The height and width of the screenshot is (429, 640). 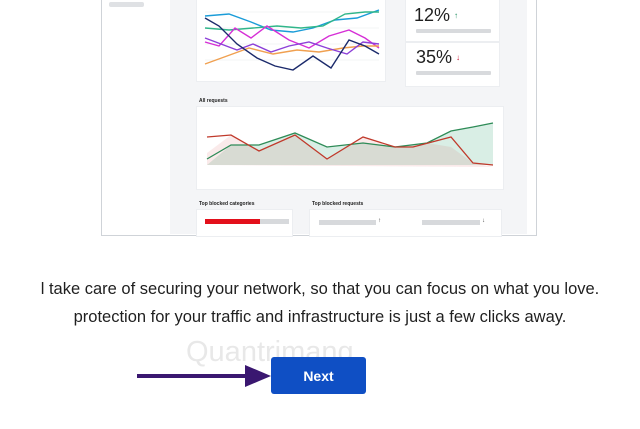 What do you see at coordinates (338, 204) in the screenshot?
I see `top-blocked-requests-label: Top blocked requests` at bounding box center [338, 204].